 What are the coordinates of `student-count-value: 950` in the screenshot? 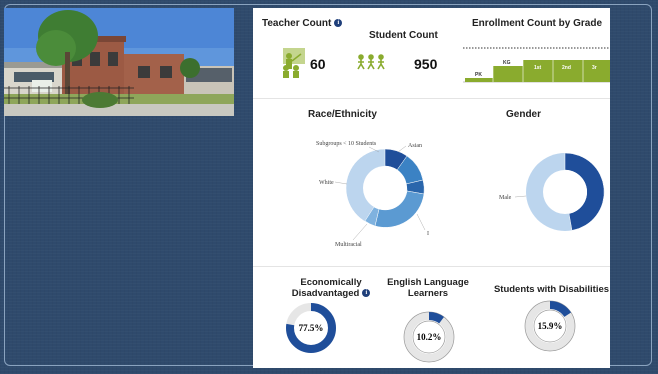 It's located at (426, 64).